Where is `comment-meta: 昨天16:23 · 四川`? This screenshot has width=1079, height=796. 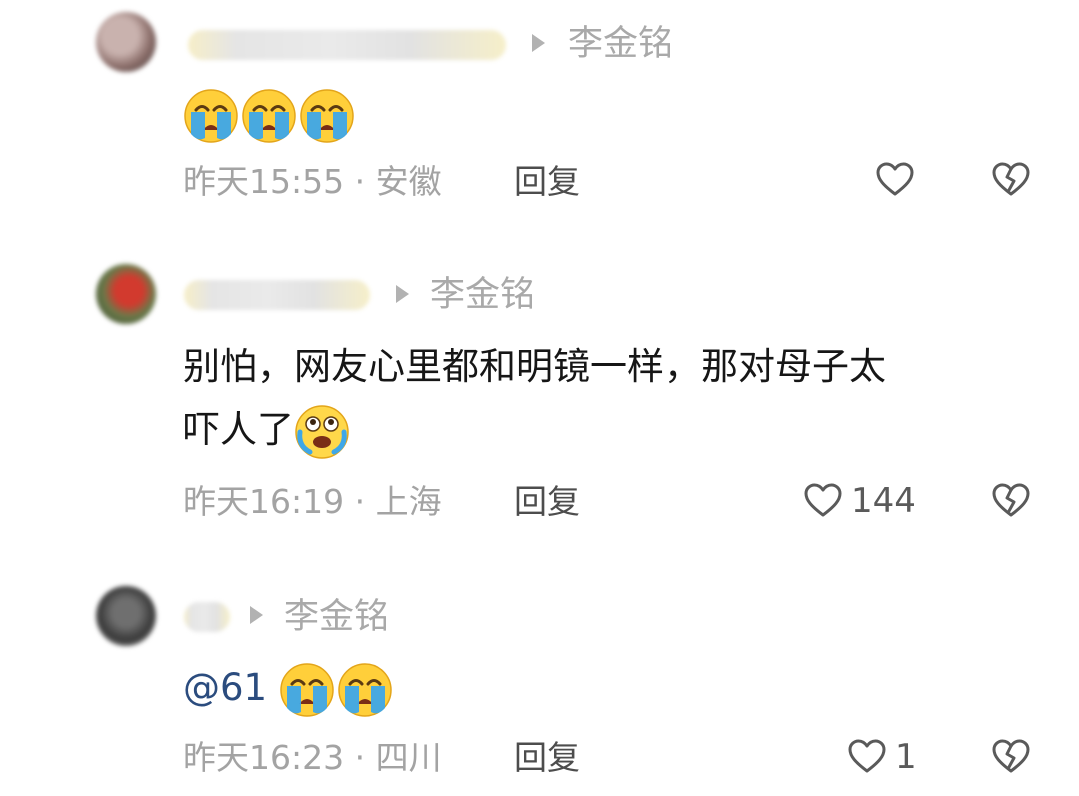 comment-meta: 昨天16:23 · 四川 is located at coordinates (312, 758).